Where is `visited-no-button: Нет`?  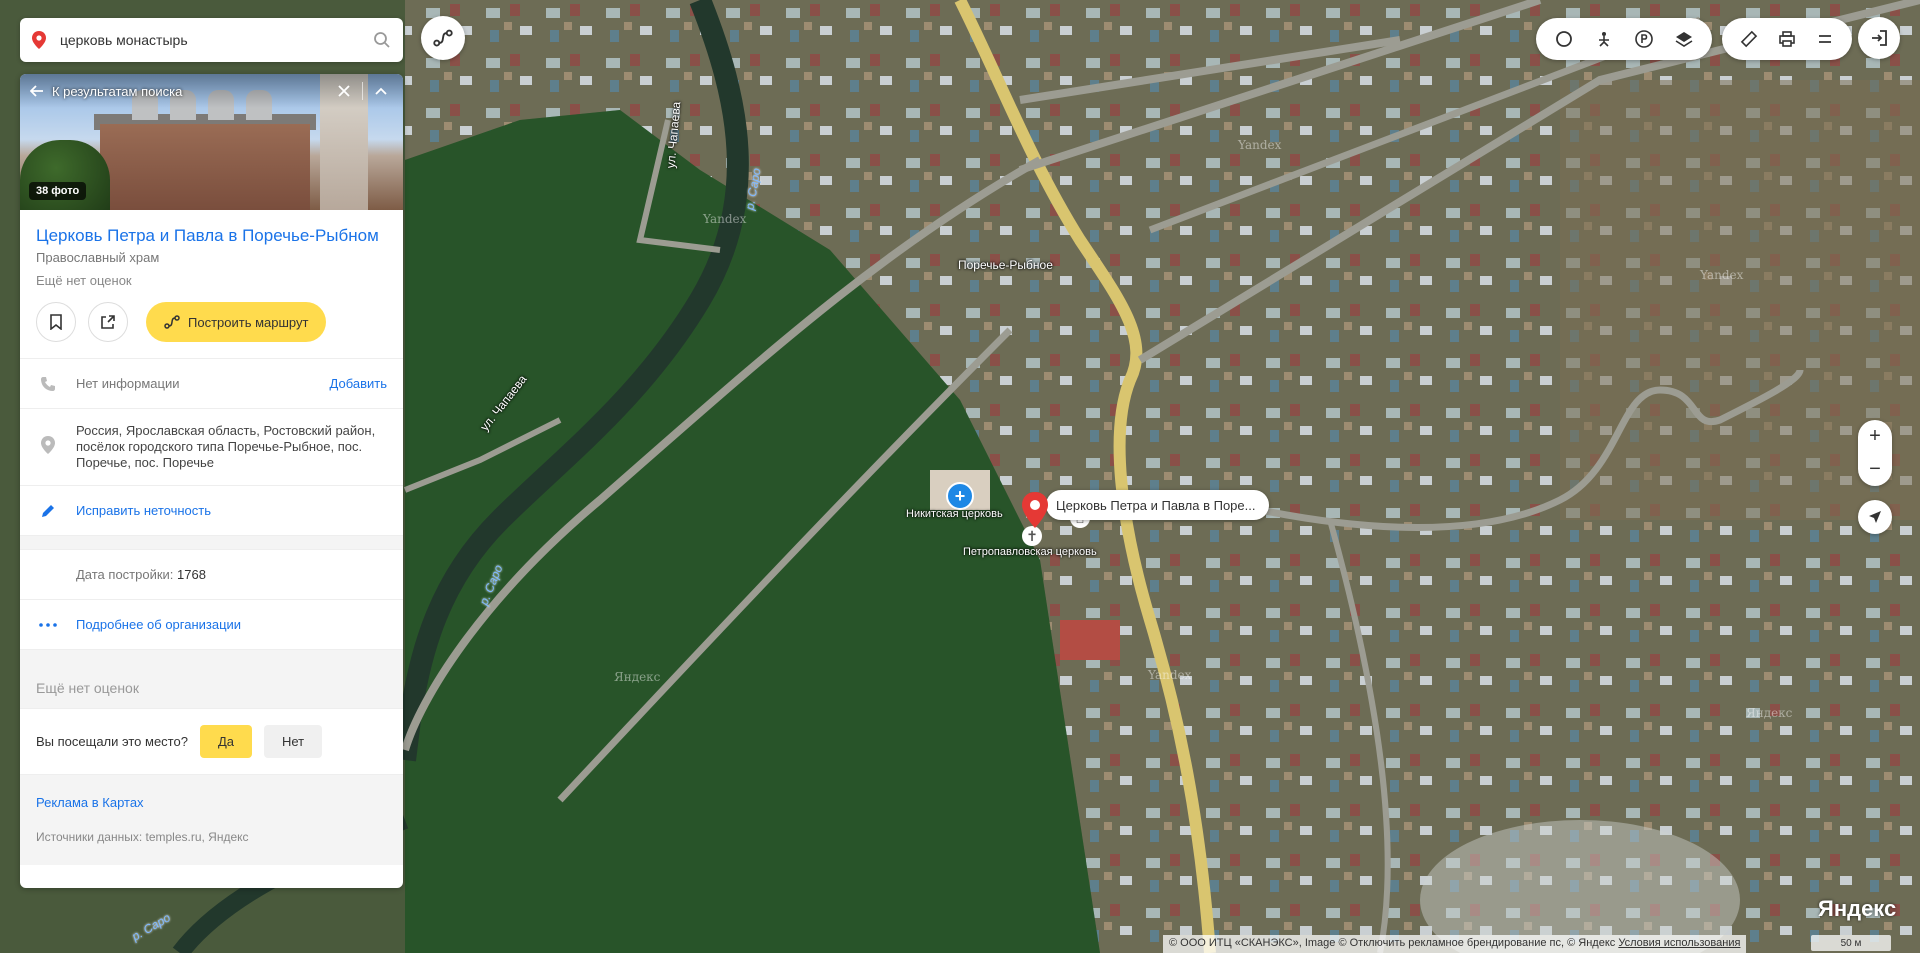 visited-no-button: Нет is located at coordinates (293, 741).